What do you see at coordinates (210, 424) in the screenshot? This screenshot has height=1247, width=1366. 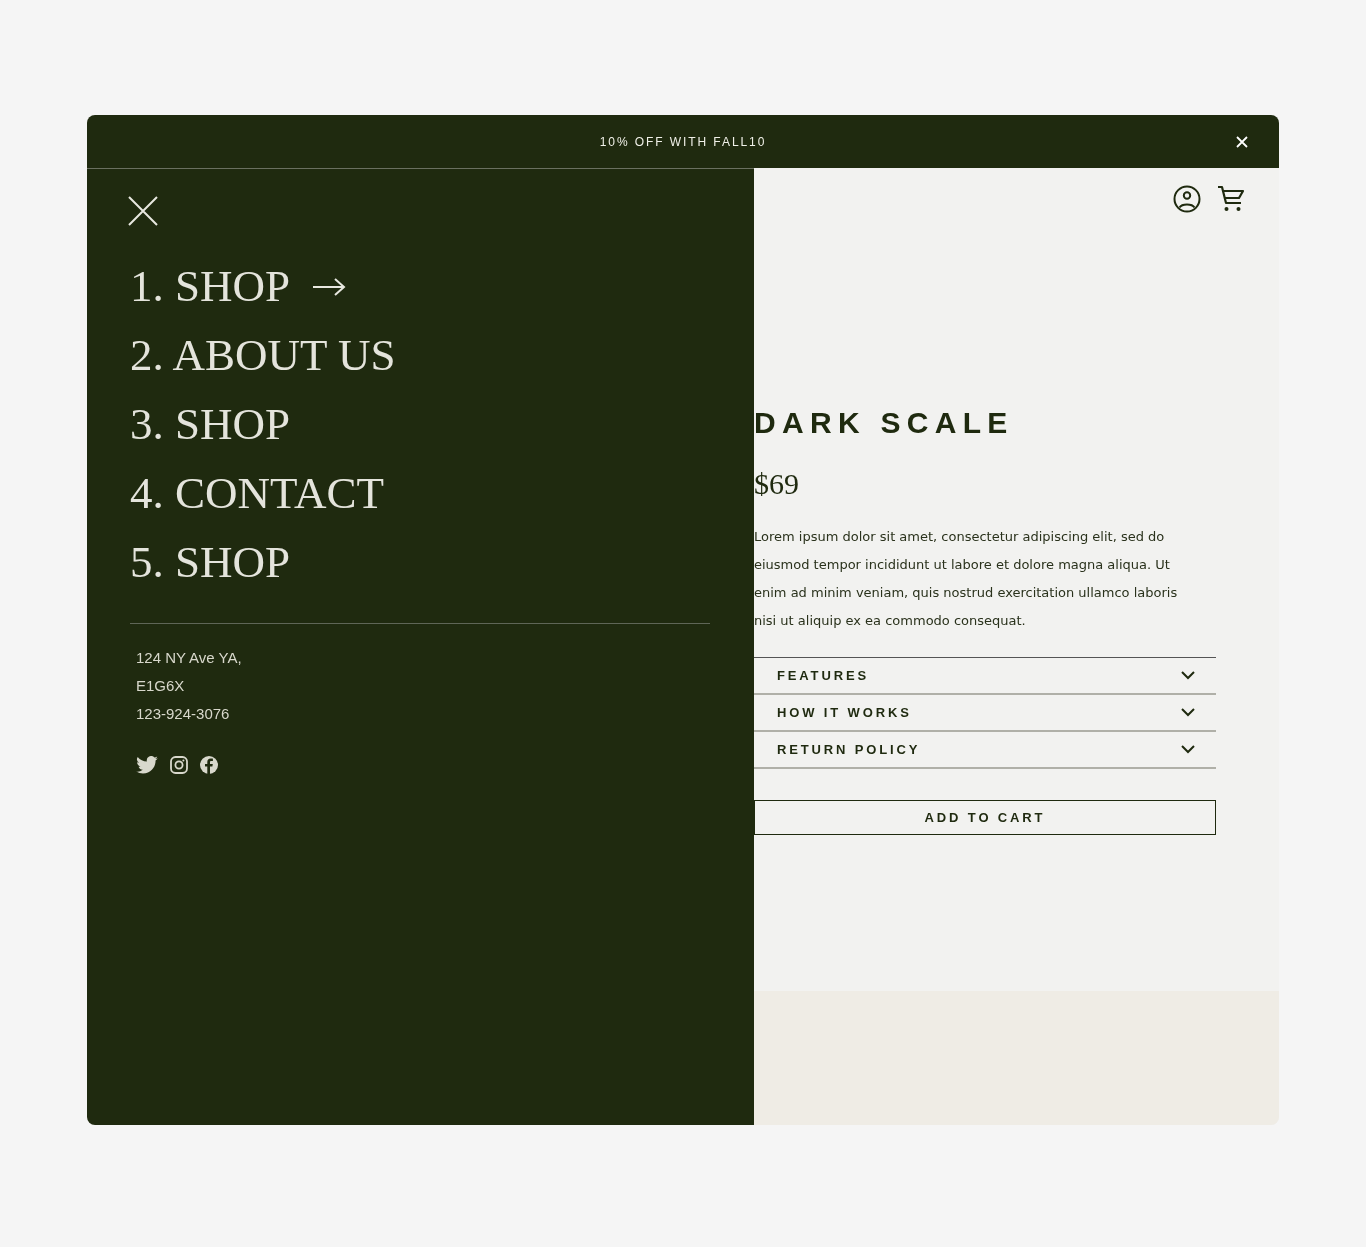 I see `menu-link: 3. SHOP` at bounding box center [210, 424].